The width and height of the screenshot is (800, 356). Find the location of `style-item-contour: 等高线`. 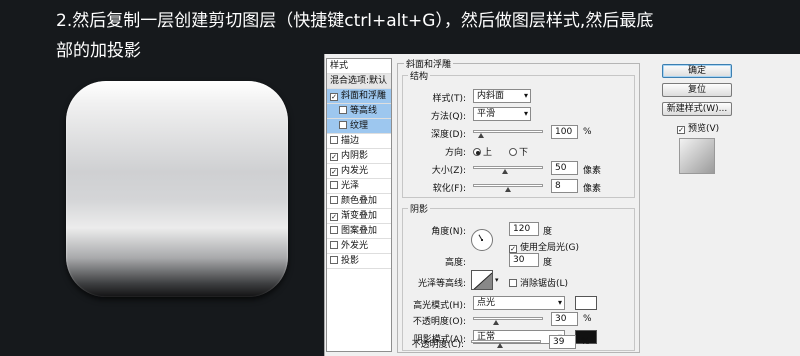

style-item-contour: 等高线 is located at coordinates (359, 111).